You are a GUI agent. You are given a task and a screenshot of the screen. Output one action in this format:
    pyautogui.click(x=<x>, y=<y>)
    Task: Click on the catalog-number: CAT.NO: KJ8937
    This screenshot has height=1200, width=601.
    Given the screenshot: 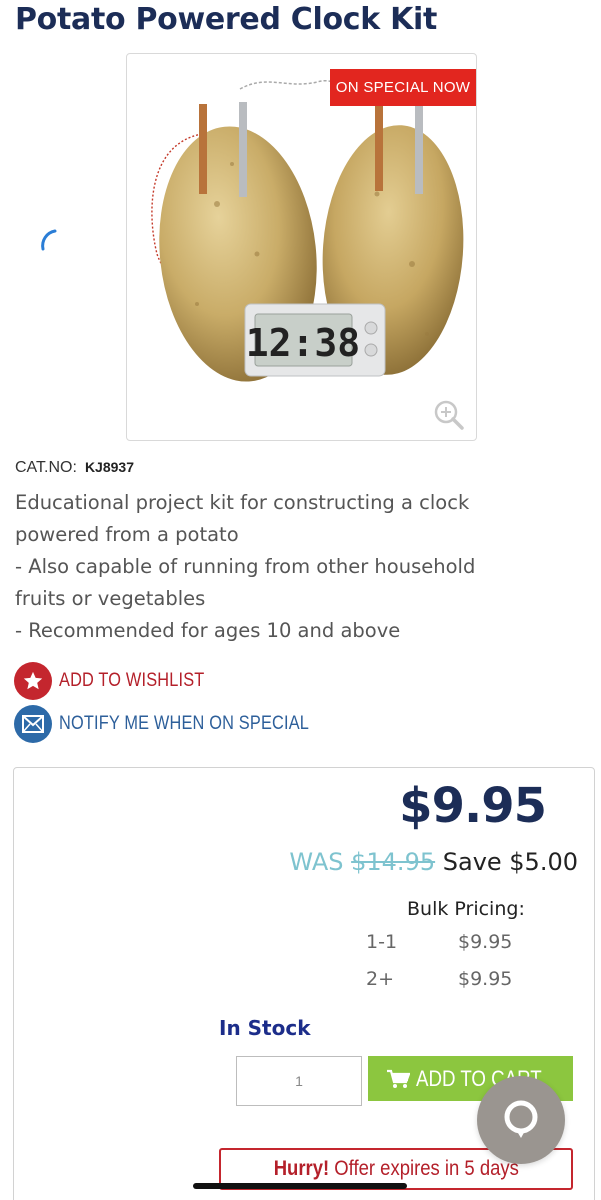 What is the action you would take?
    pyautogui.click(x=74, y=468)
    